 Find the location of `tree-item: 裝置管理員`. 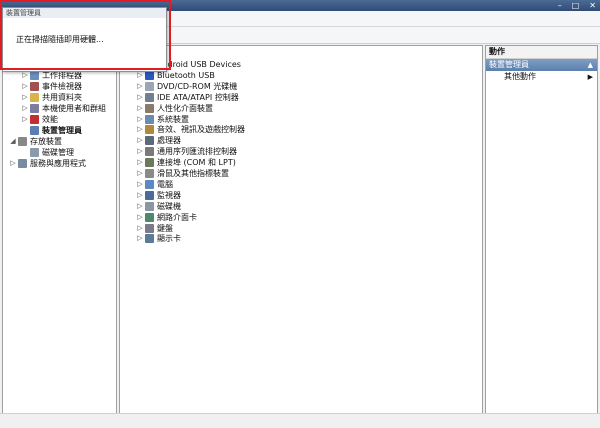

tree-item: 裝置管理員 is located at coordinates (51, 130).